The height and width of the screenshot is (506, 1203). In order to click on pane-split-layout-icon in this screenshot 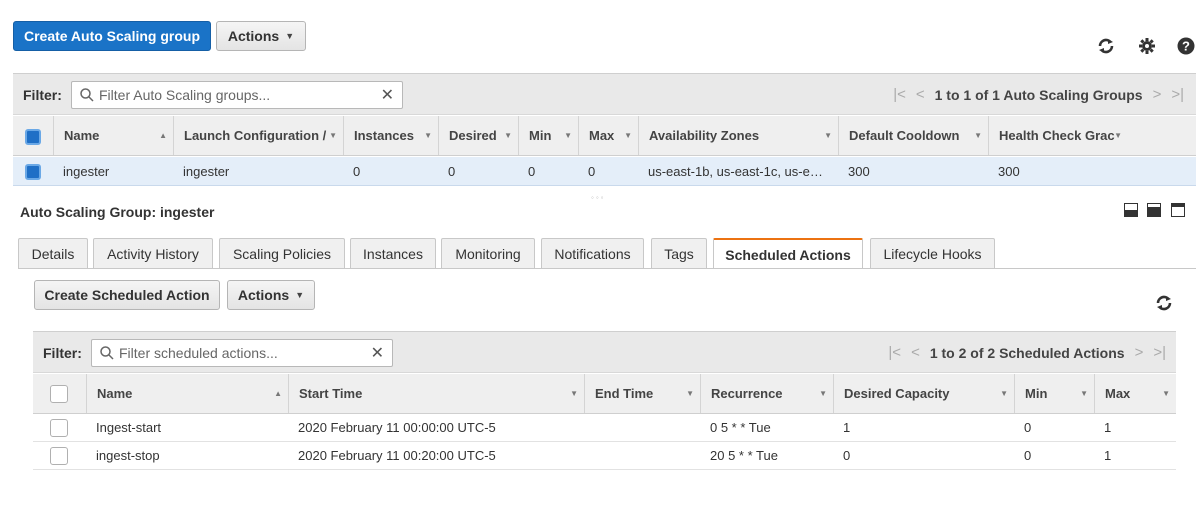, I will do `click(1154, 210)`.